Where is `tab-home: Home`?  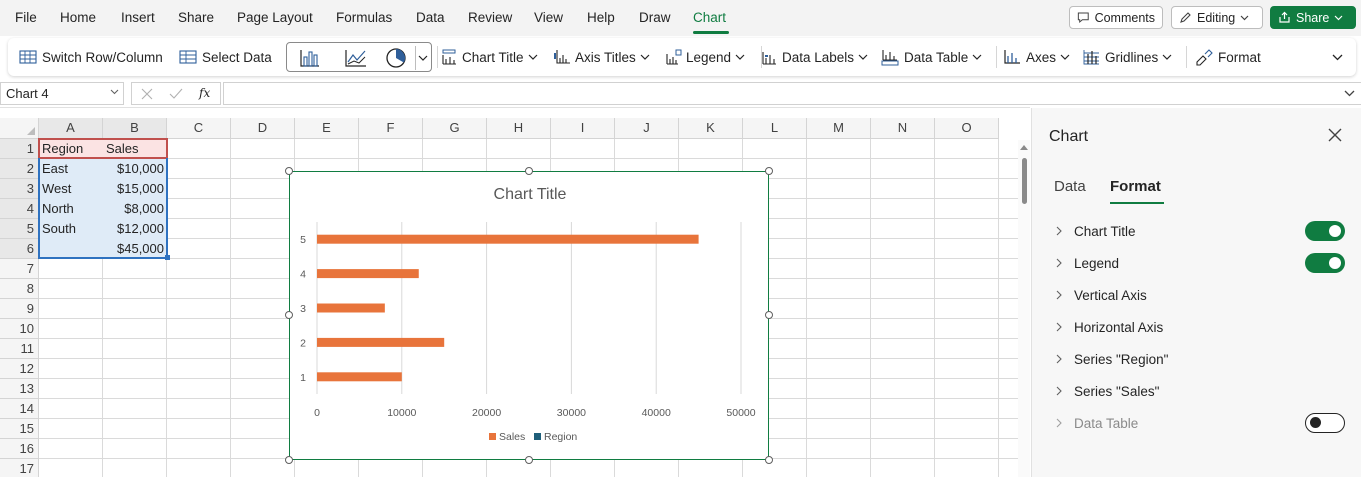
tab-home: Home is located at coordinates (78, 17).